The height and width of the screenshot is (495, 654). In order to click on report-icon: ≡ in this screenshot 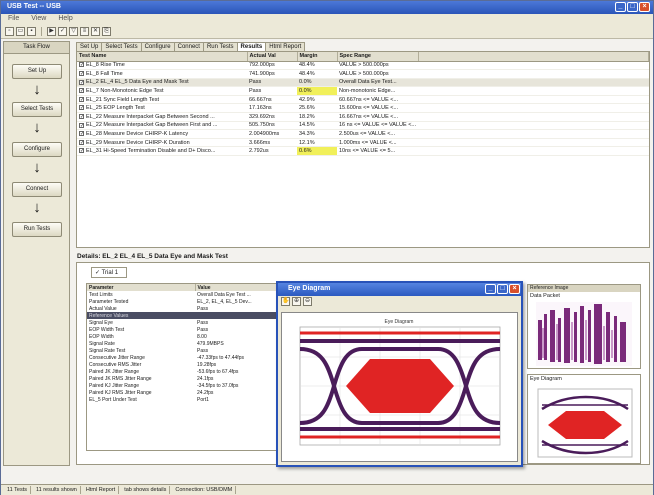, I will do `click(84, 31)`.